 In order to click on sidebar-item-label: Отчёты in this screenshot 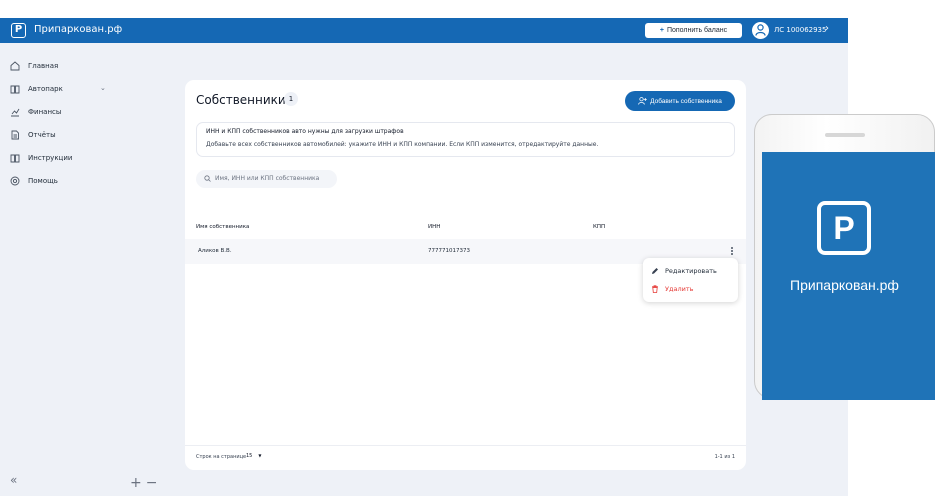, I will do `click(42, 135)`.